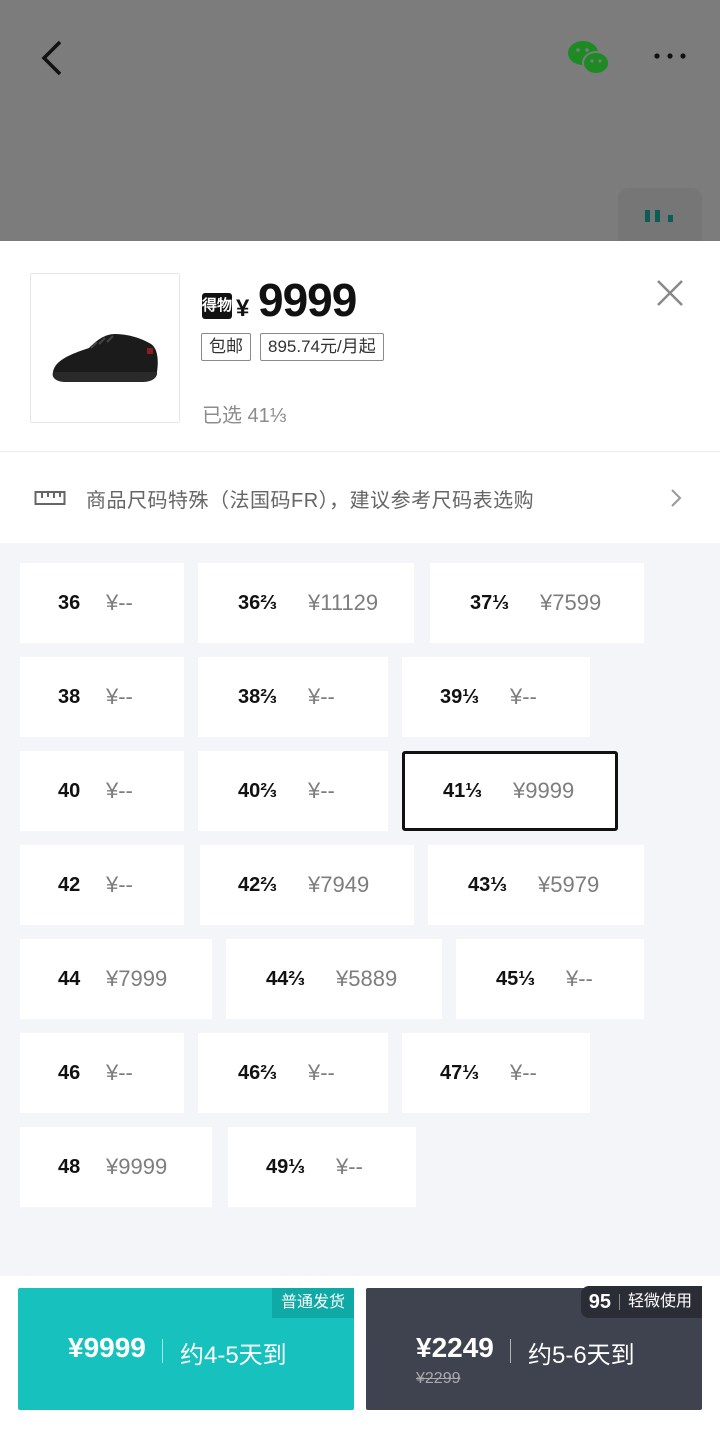 This screenshot has height=1439, width=720. I want to click on size-option: 49⅓ ¥--, so click(322, 1167).